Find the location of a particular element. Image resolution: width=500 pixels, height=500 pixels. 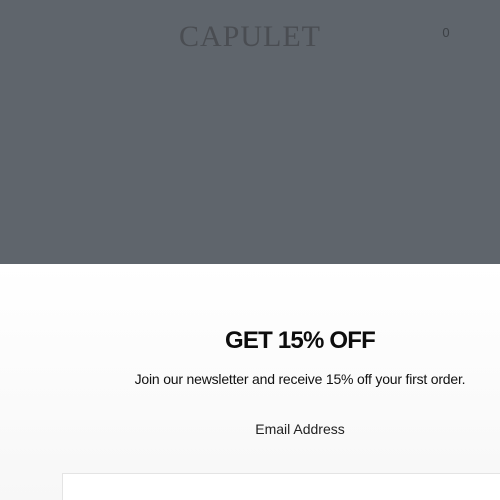

cart-count: 0 is located at coordinates (446, 33).